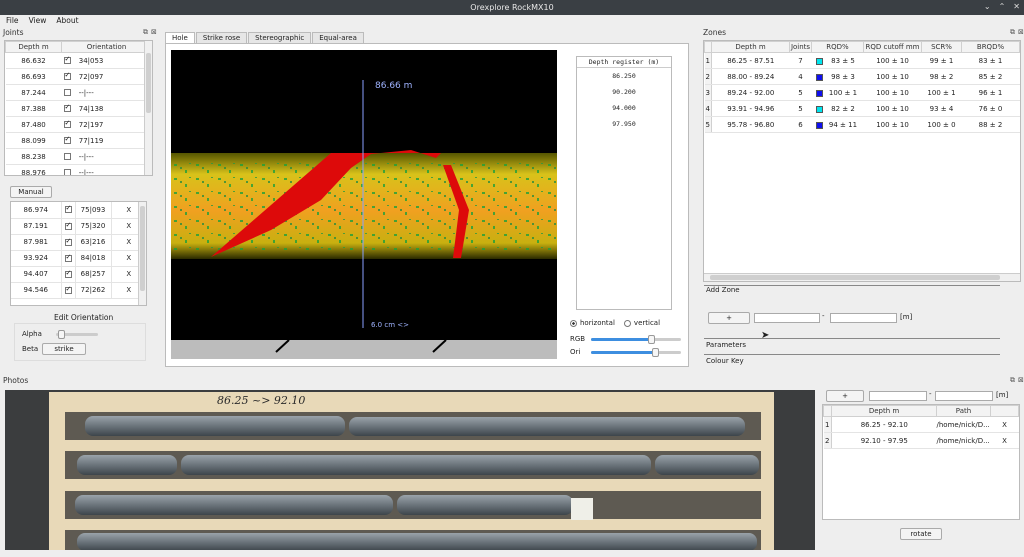 This screenshot has width=1024, height=557. I want to click on table-row: 88.976 --|---, so click(78, 169).